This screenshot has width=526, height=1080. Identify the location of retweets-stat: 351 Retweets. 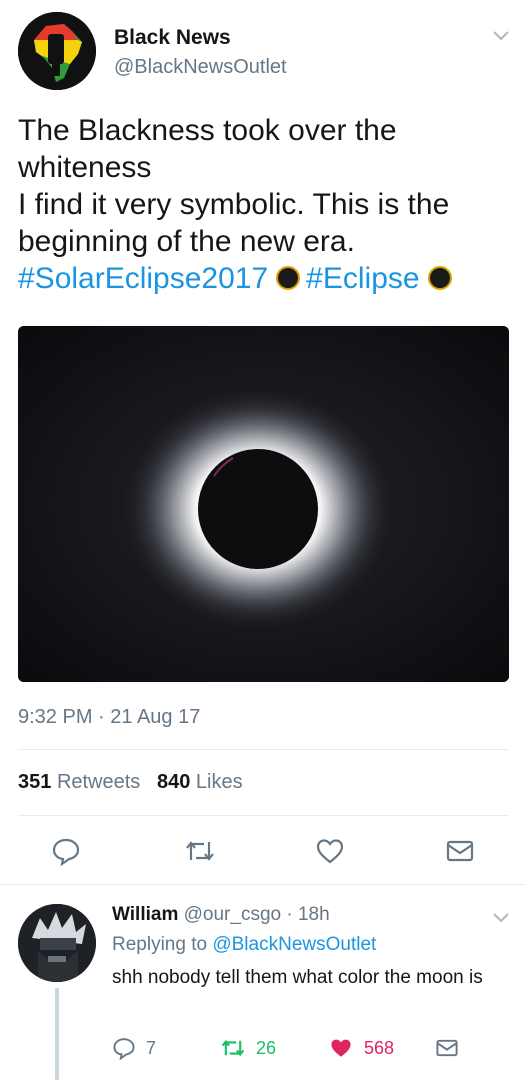
(79, 782).